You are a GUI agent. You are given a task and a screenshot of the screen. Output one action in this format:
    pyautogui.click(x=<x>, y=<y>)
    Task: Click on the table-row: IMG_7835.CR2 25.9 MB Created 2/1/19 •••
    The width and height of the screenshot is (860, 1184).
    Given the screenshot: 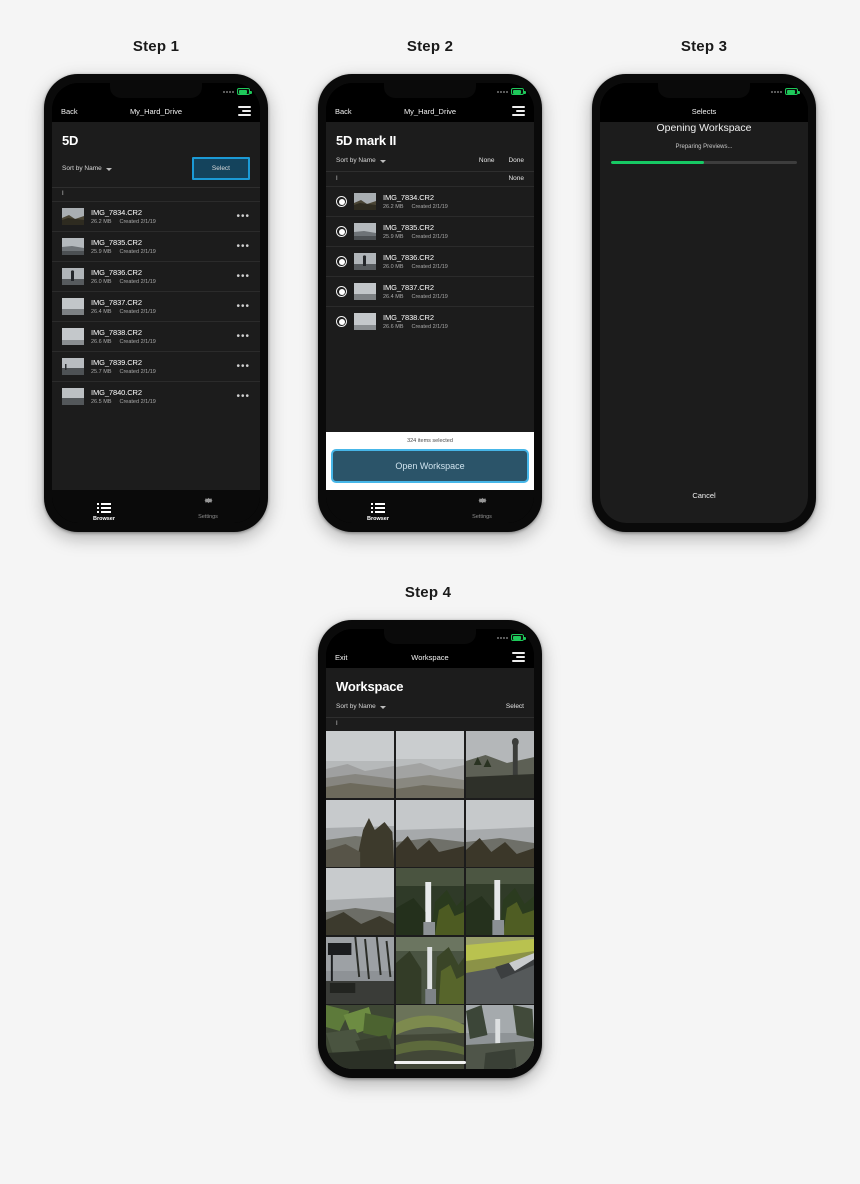 What is the action you would take?
    pyautogui.click(x=156, y=246)
    